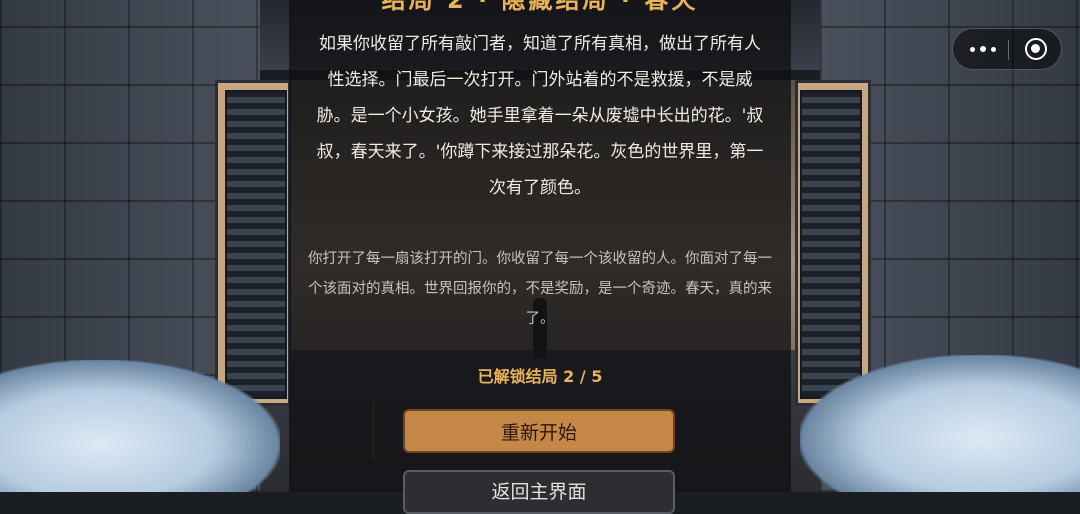  I want to click on right-door, so click(831, 244).